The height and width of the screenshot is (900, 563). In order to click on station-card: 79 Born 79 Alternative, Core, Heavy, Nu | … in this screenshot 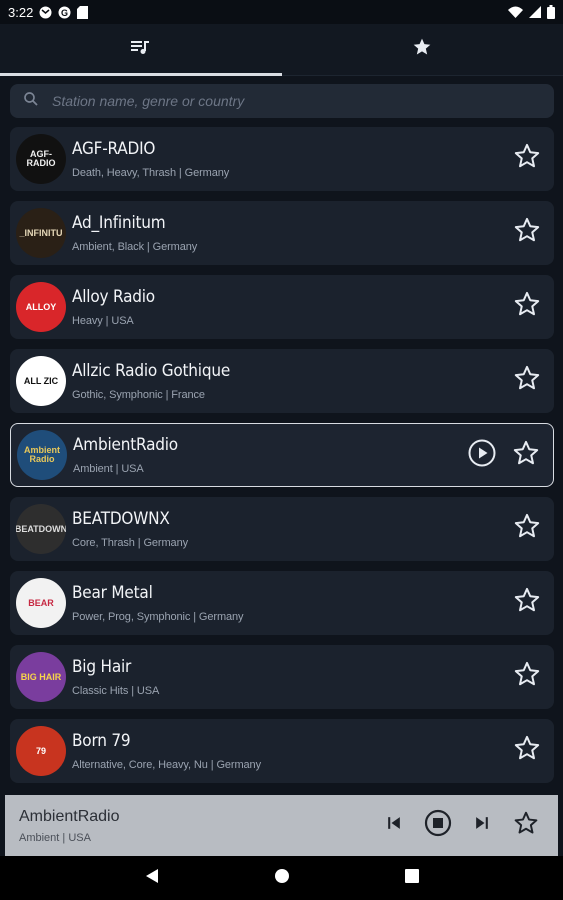, I will do `click(282, 751)`.